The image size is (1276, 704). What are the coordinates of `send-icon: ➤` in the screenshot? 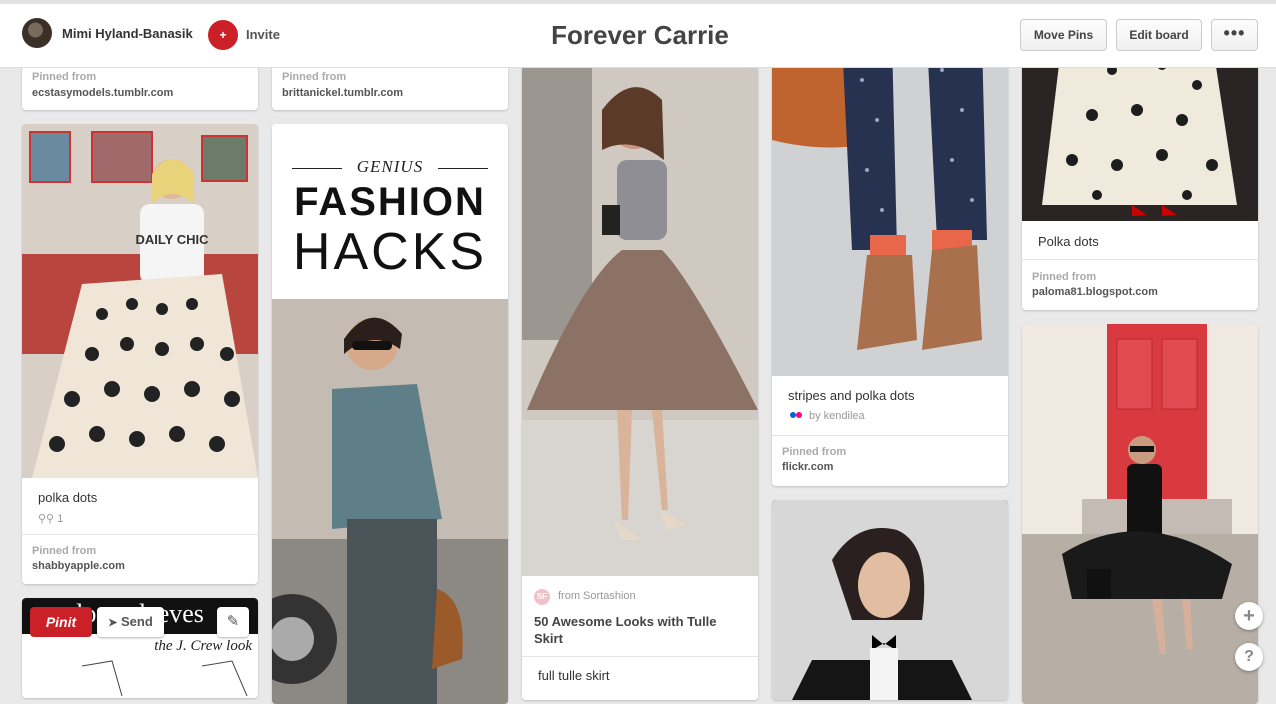 It's located at (113, 623).